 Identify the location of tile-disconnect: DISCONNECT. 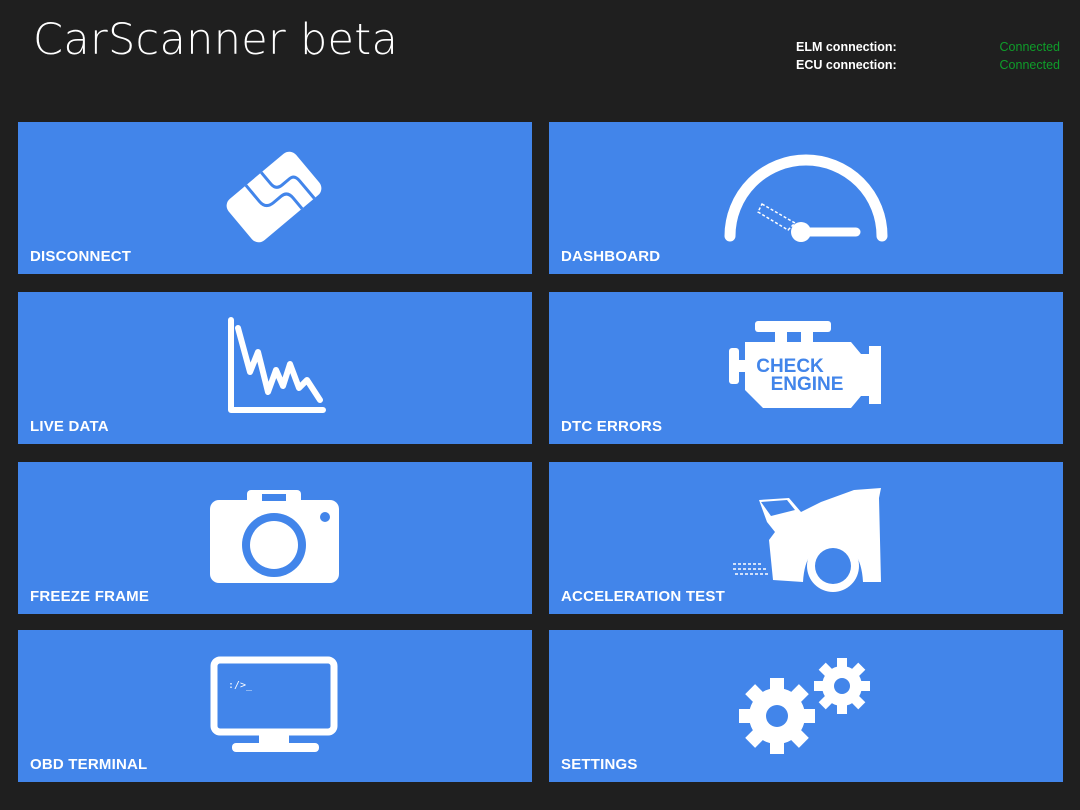
(275, 198).